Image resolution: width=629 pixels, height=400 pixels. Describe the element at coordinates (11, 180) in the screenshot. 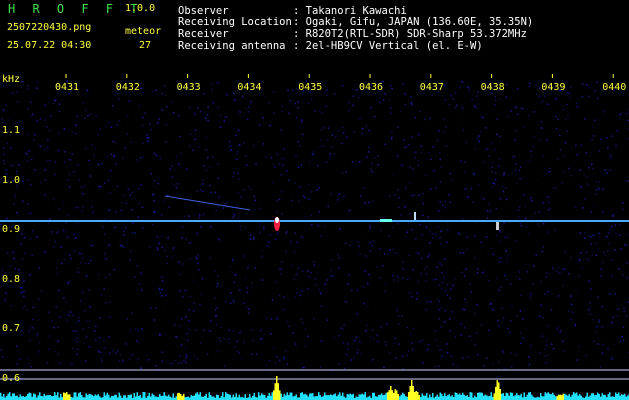

I see `freq-label: 1.0` at that location.